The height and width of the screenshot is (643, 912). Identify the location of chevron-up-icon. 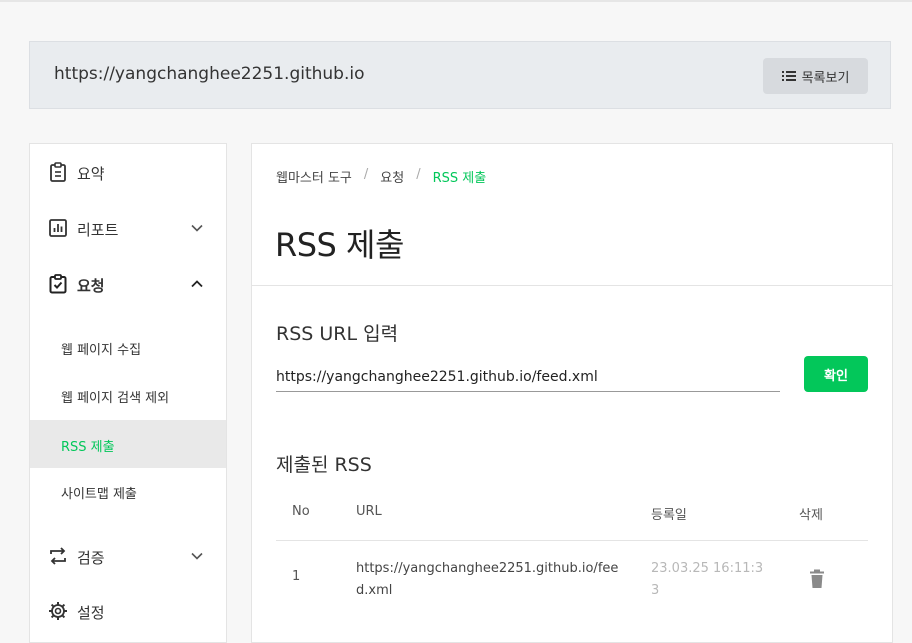
(197, 284).